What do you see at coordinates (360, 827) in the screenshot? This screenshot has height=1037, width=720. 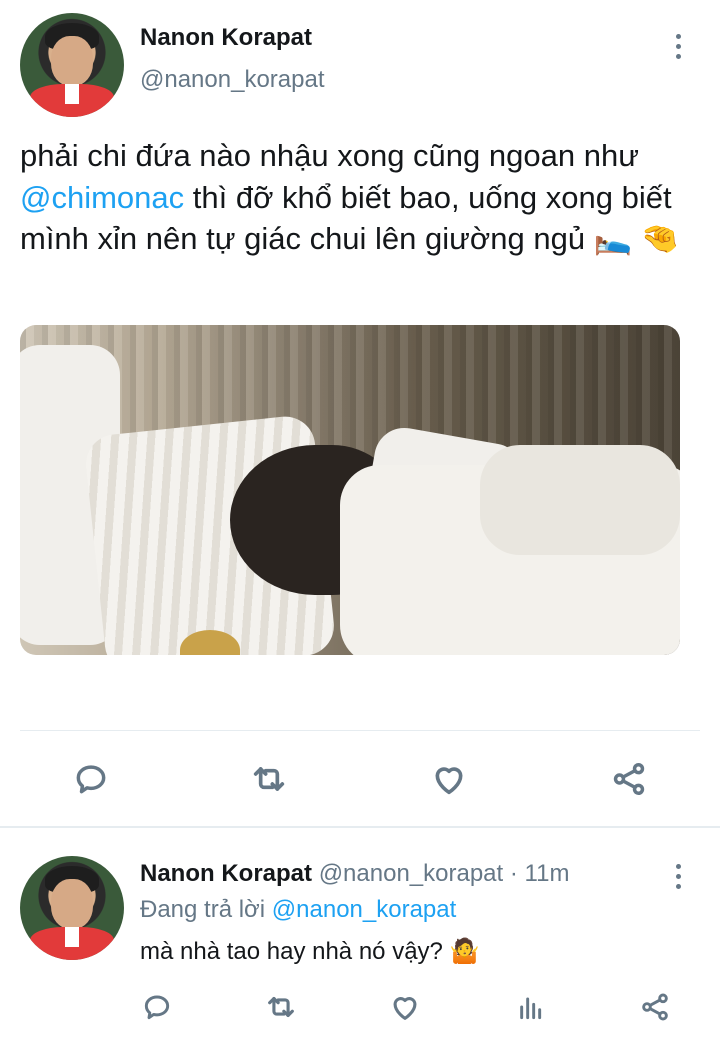 I see `section-divider` at bounding box center [360, 827].